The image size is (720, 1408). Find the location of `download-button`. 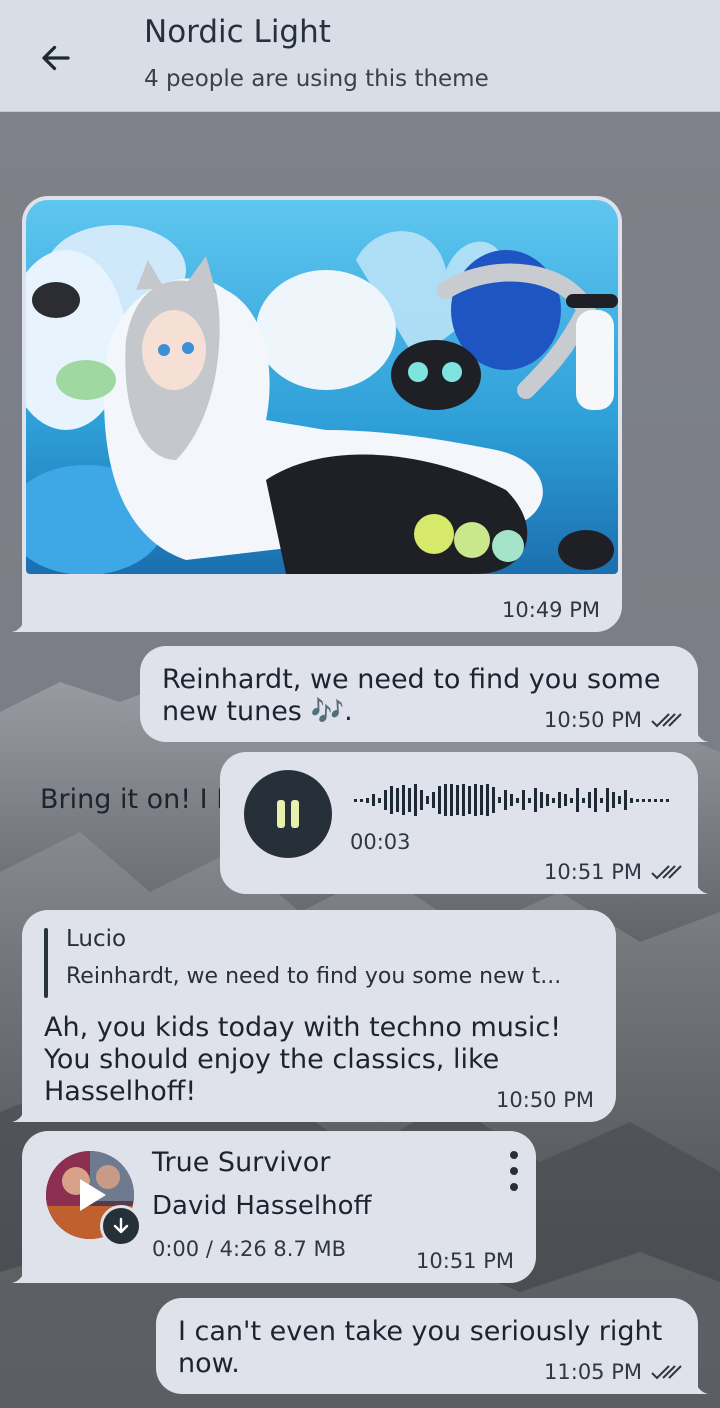

download-button is located at coordinates (121, 1226).